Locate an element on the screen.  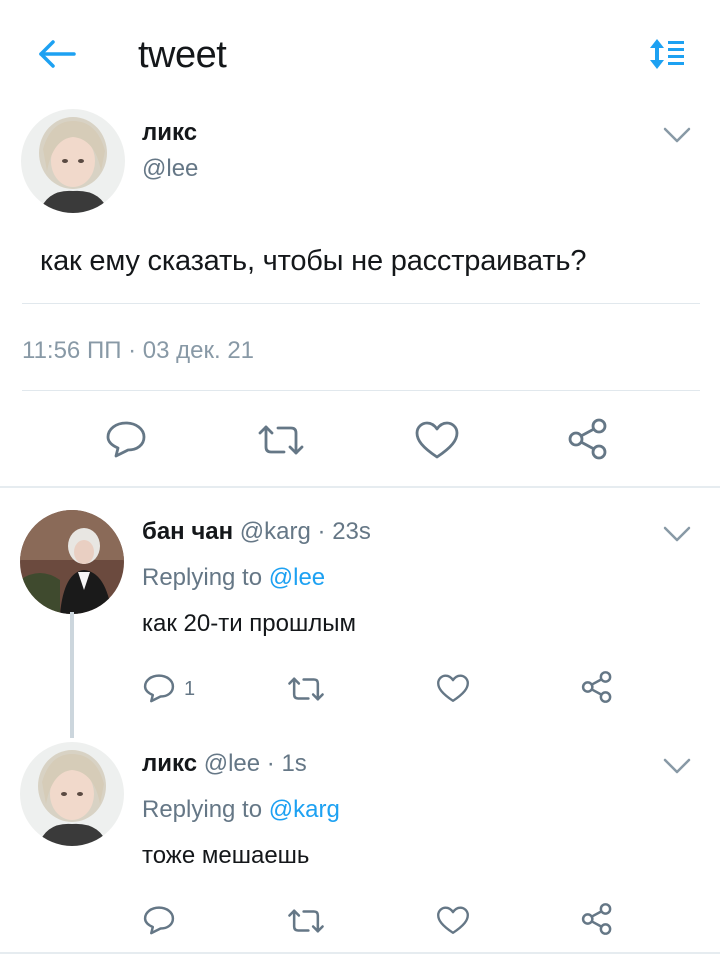
mention-link: @lee is located at coordinates (297, 577).